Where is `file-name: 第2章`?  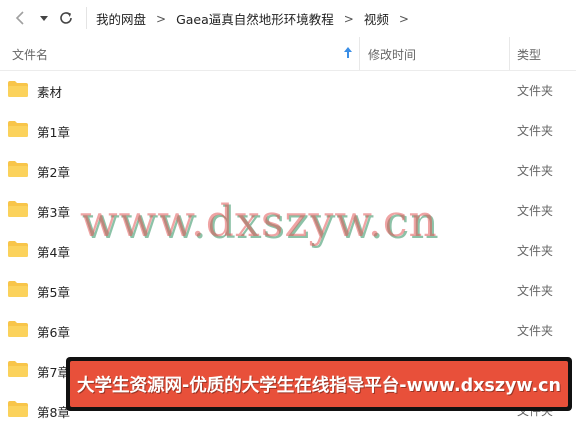 file-name: 第2章 is located at coordinates (53, 172).